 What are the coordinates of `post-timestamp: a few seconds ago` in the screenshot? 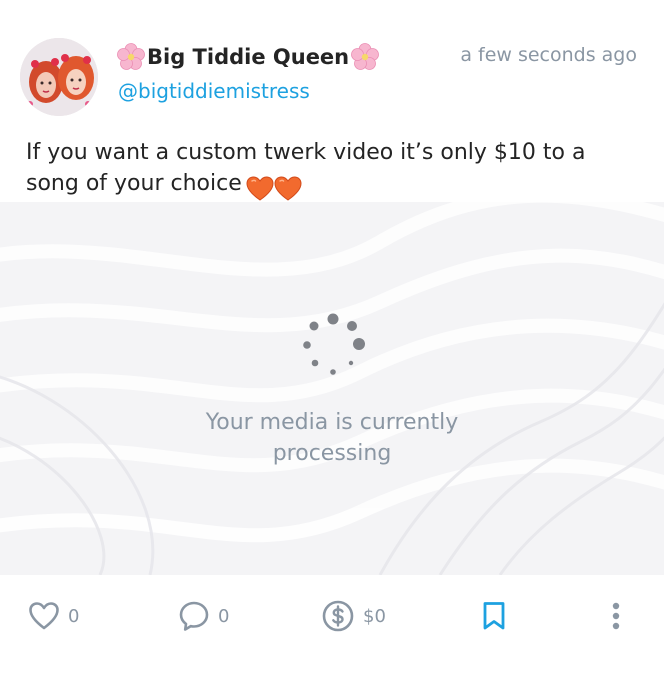 It's located at (548, 55).